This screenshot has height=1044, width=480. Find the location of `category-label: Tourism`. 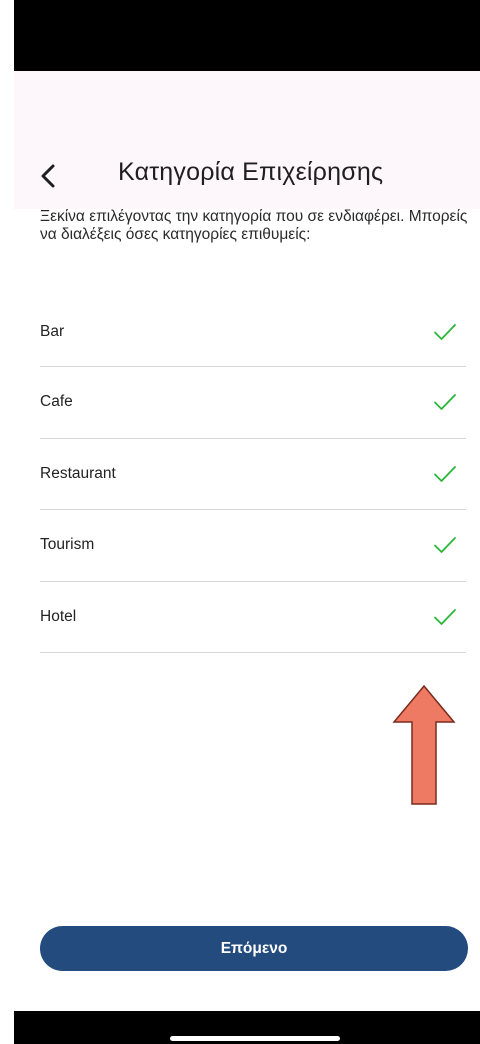

category-label: Tourism is located at coordinates (67, 545).